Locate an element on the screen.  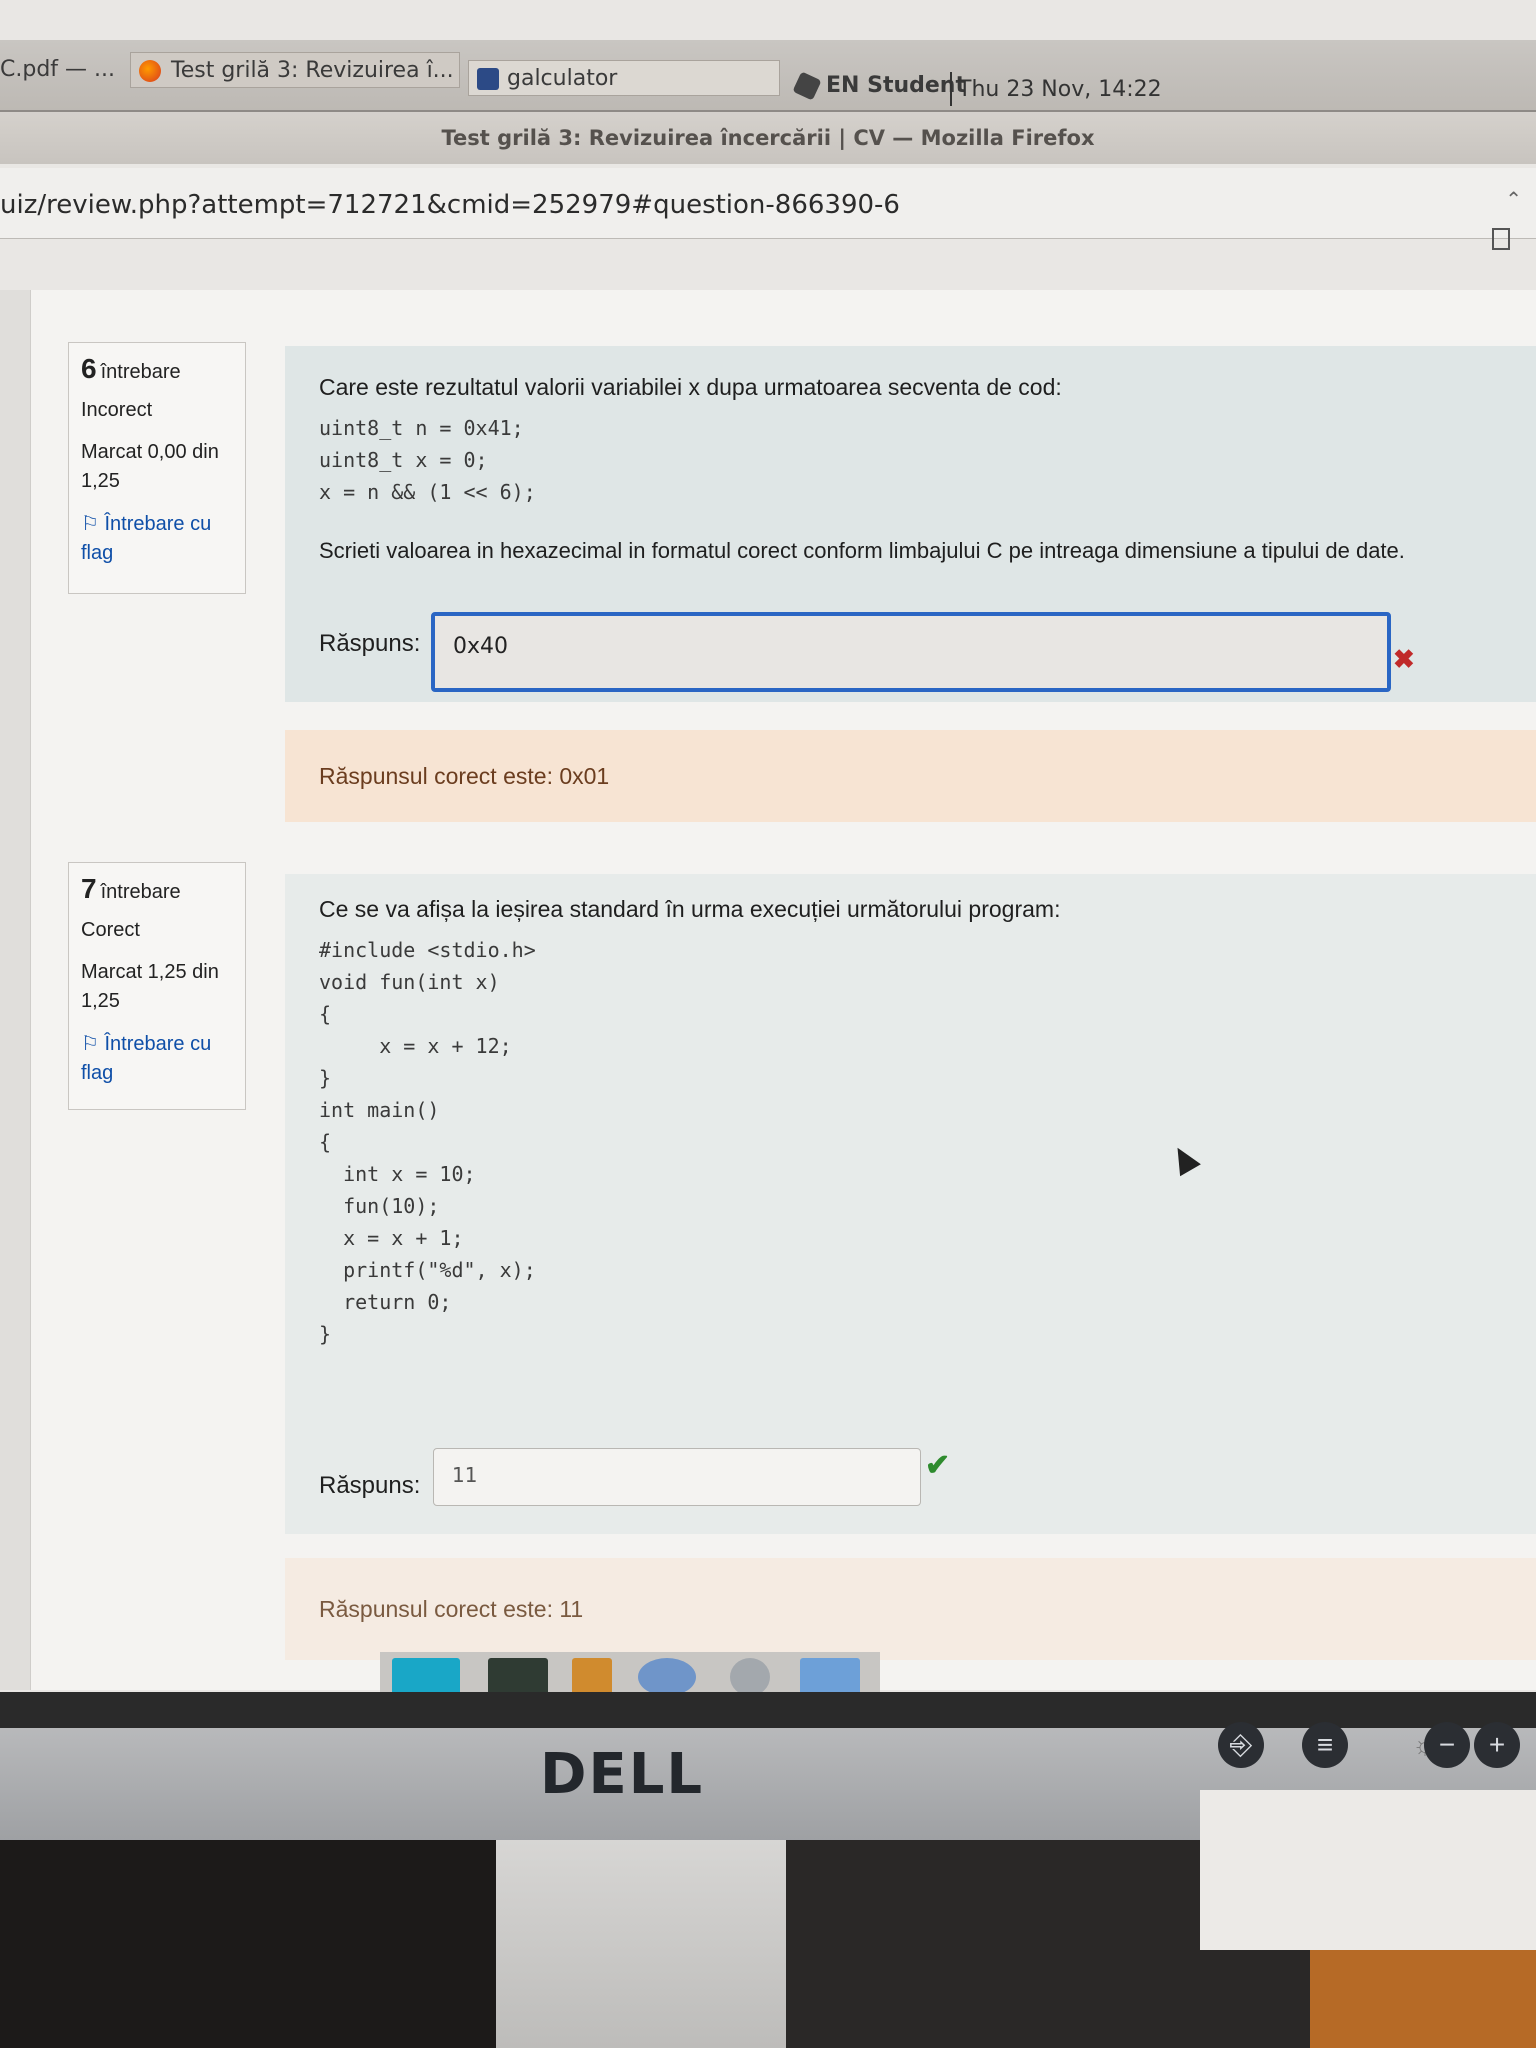
minus-icon: − is located at coordinates (1447, 1745).